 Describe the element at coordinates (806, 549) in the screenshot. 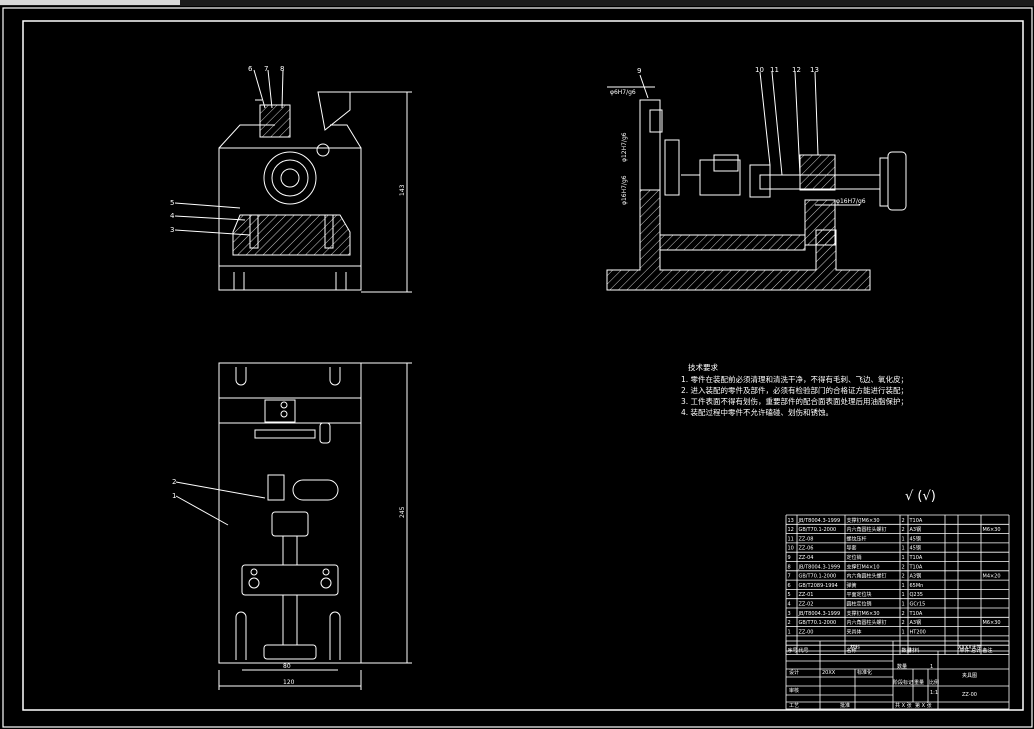

I see `bom-cell: ZZ-06` at that location.